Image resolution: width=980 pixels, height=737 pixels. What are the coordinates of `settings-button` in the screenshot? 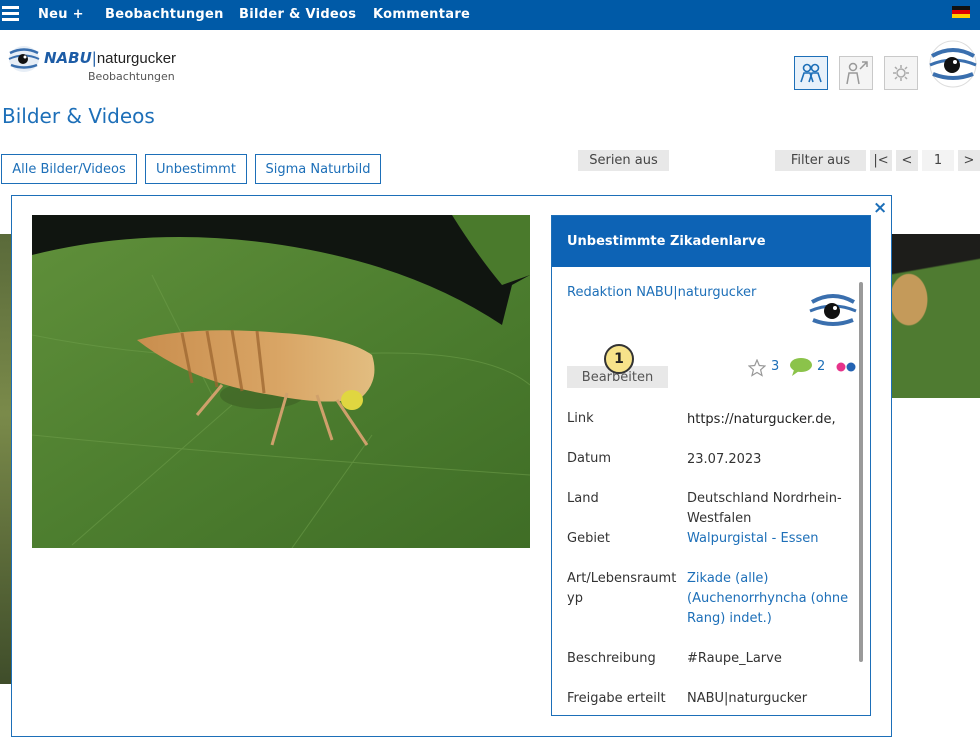 It's located at (901, 73).